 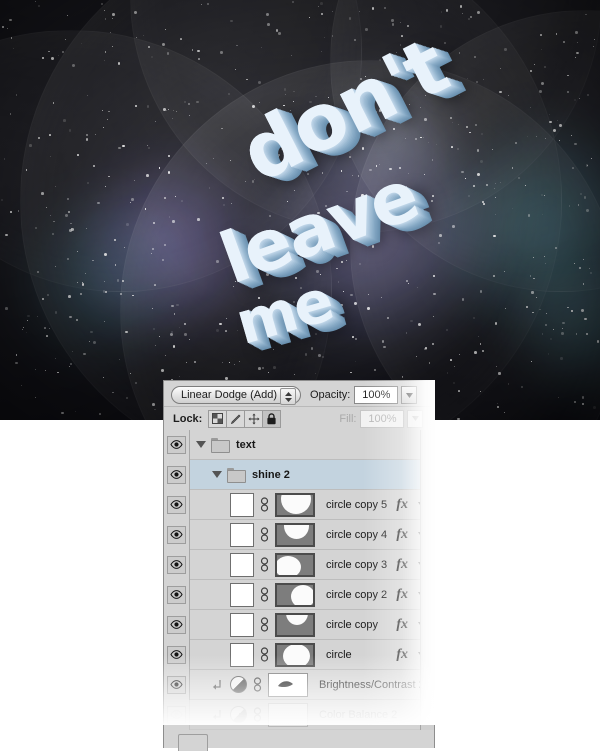 I want to click on fill-chevron-down-icon, so click(x=415, y=418).